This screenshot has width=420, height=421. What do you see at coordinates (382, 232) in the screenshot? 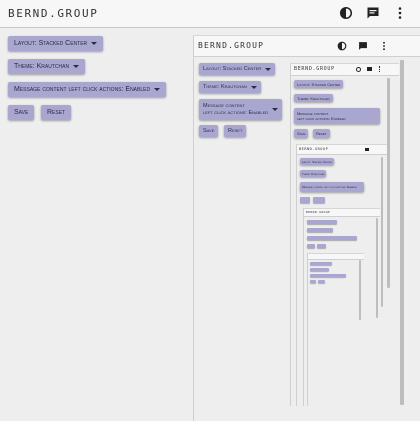
I see `preview-3-scrollbar` at bounding box center [382, 232].